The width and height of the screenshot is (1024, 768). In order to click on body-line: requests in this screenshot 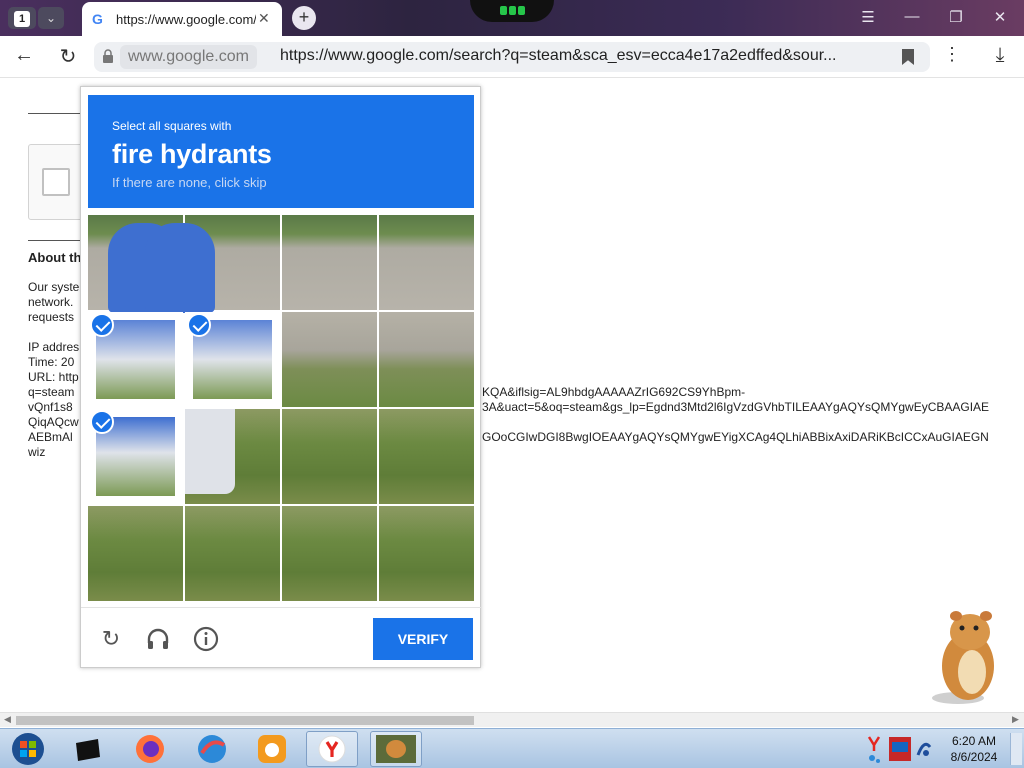, I will do `click(51, 317)`.